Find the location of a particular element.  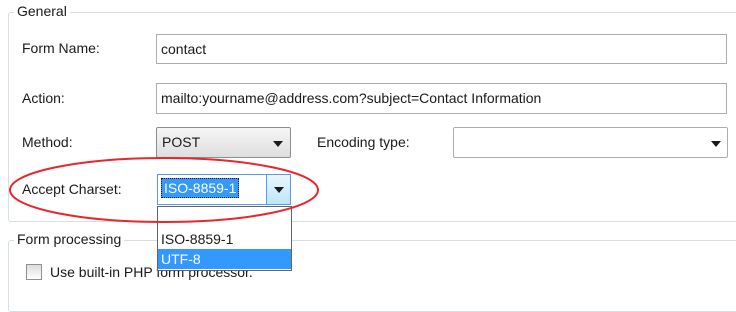

form-processing-title: Form processing is located at coordinates (69, 239).